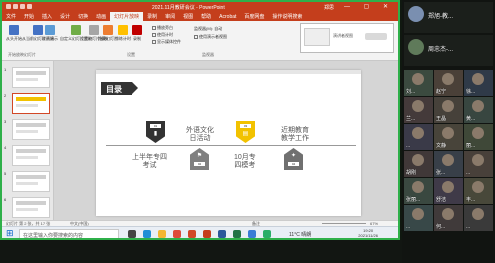 The height and width of the screenshot is (263, 495). Describe the element at coordinates (22, 54) in the screenshot. I see `ribbon-group-label: 开始放映幻灯片` at that location.